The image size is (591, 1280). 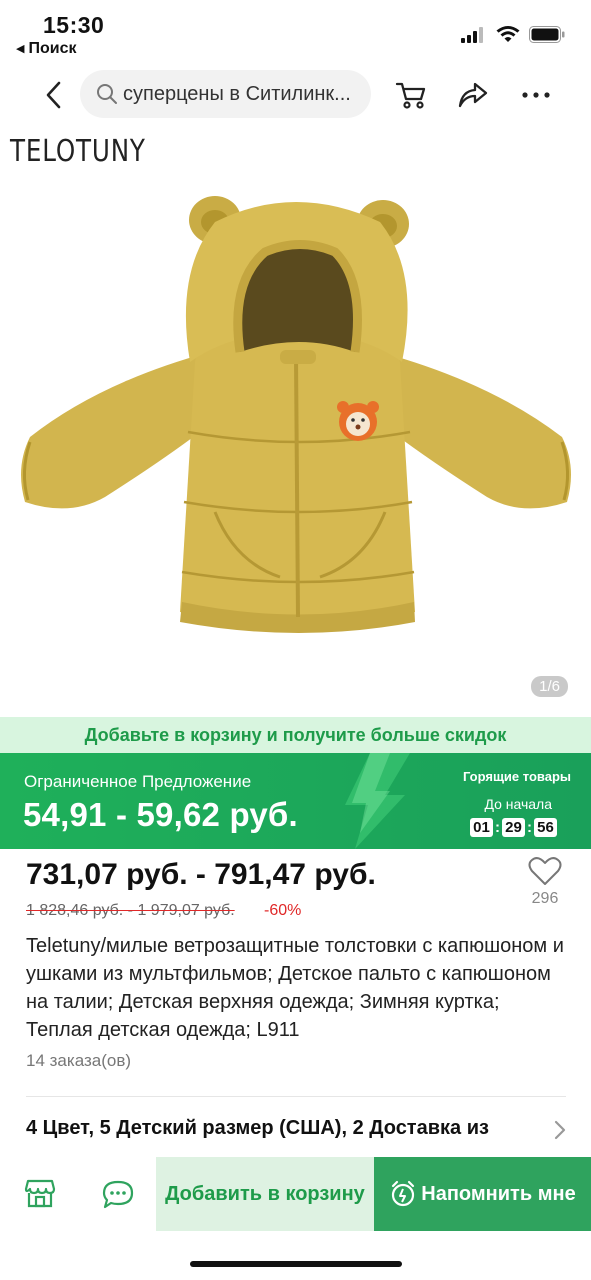 What do you see at coordinates (481, 827) in the screenshot?
I see `timer-hours: 01` at bounding box center [481, 827].